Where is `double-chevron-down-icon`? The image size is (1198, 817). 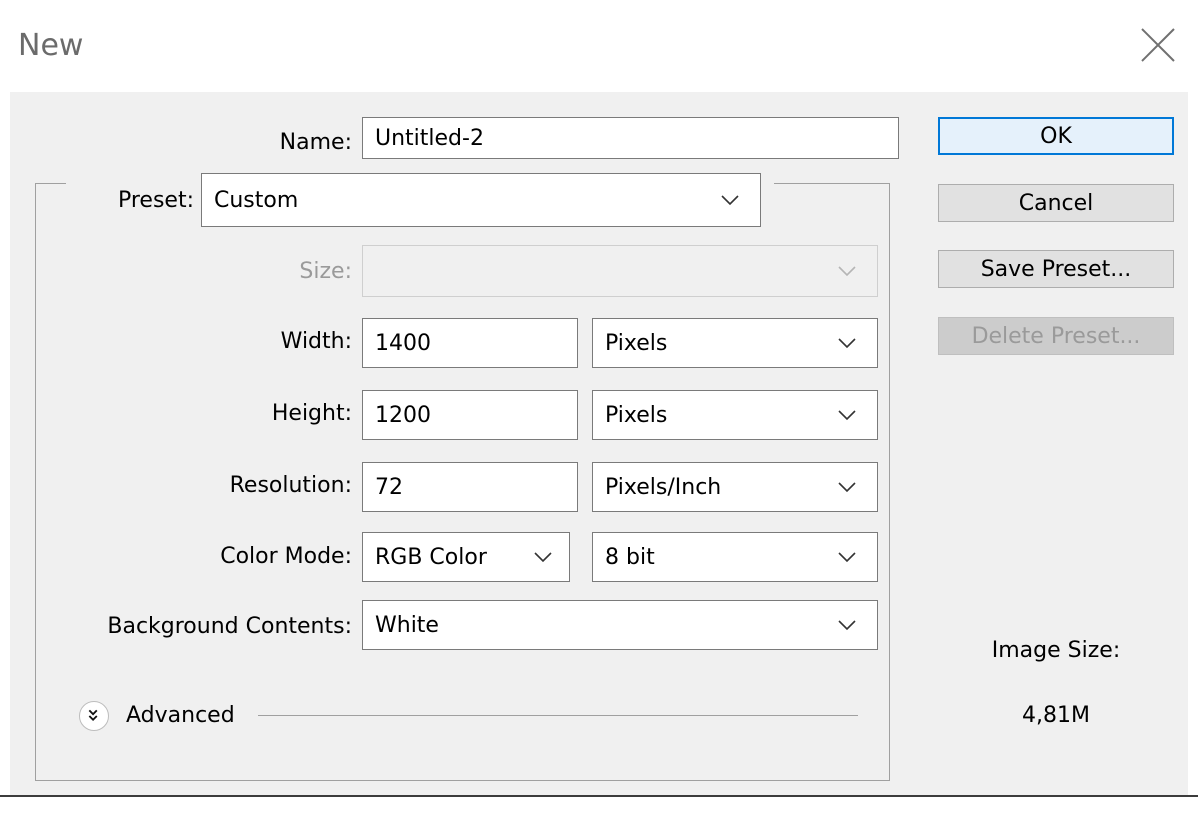
double-chevron-down-icon is located at coordinates (93, 715).